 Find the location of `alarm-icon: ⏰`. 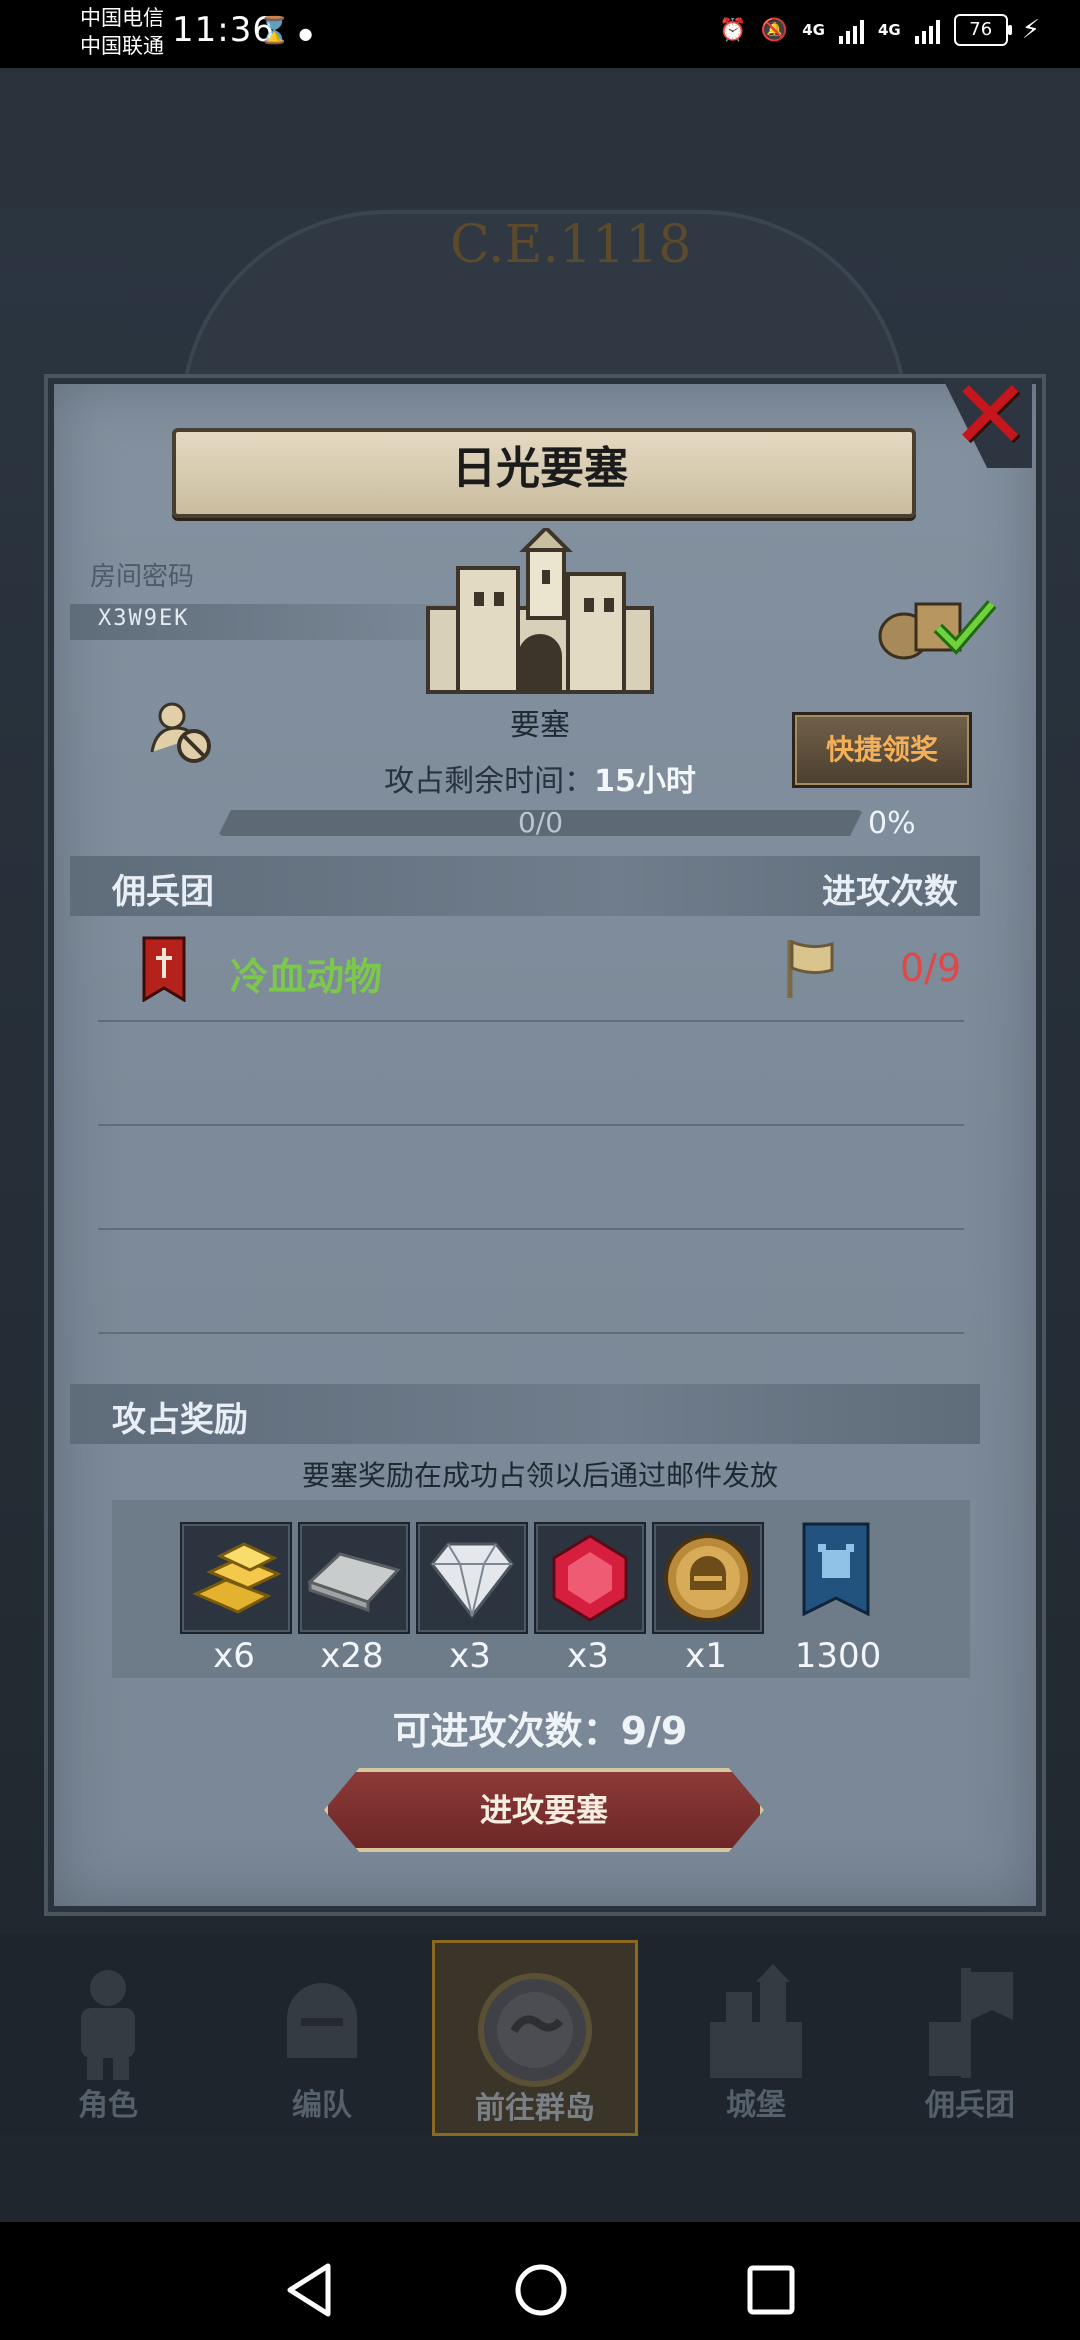

alarm-icon: ⏰ is located at coordinates (733, 30).